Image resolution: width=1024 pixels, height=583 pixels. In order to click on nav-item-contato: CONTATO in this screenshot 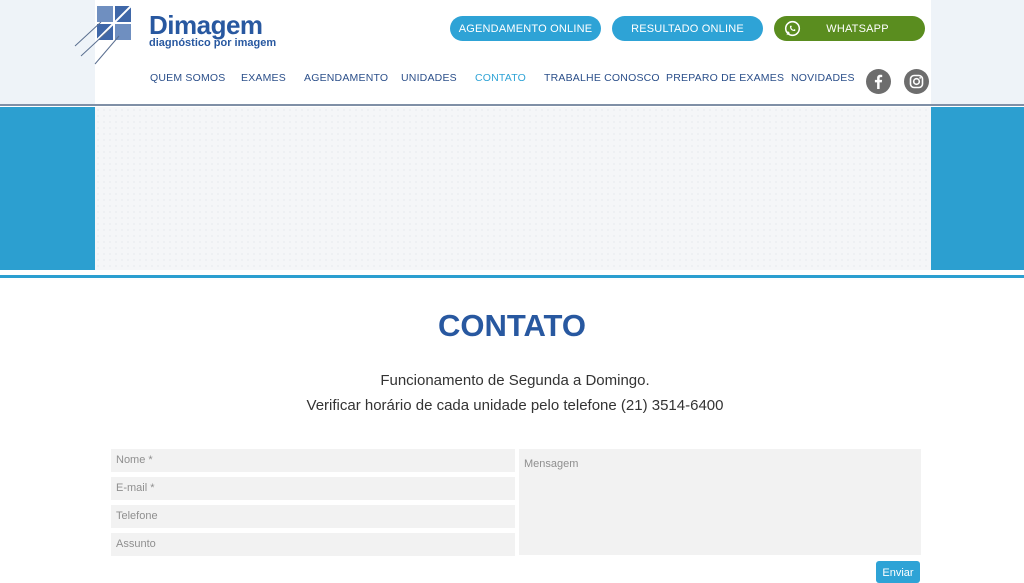, I will do `click(500, 78)`.